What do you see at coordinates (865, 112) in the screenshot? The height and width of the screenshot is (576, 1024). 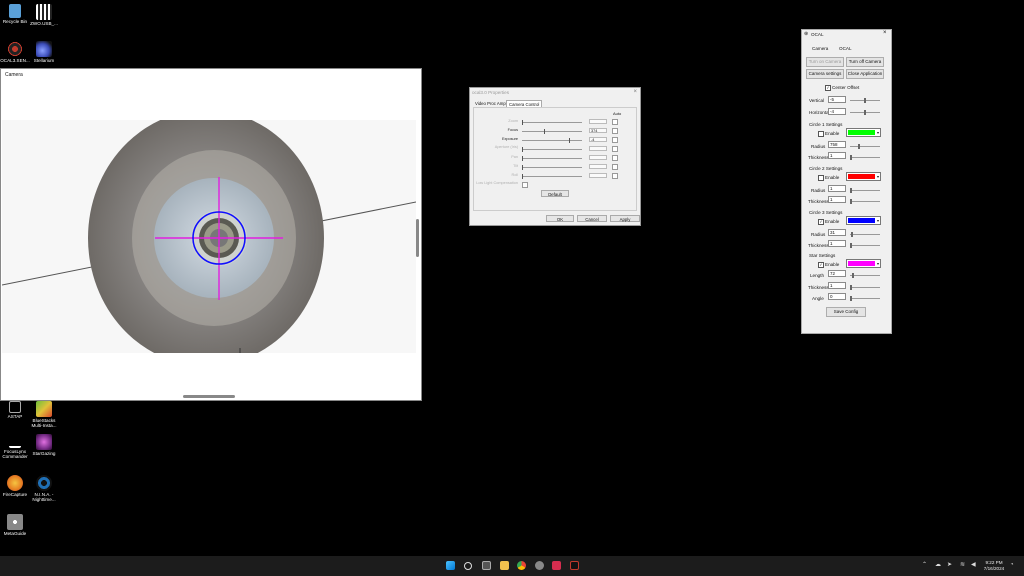 I see `horizontal-slider` at bounding box center [865, 112].